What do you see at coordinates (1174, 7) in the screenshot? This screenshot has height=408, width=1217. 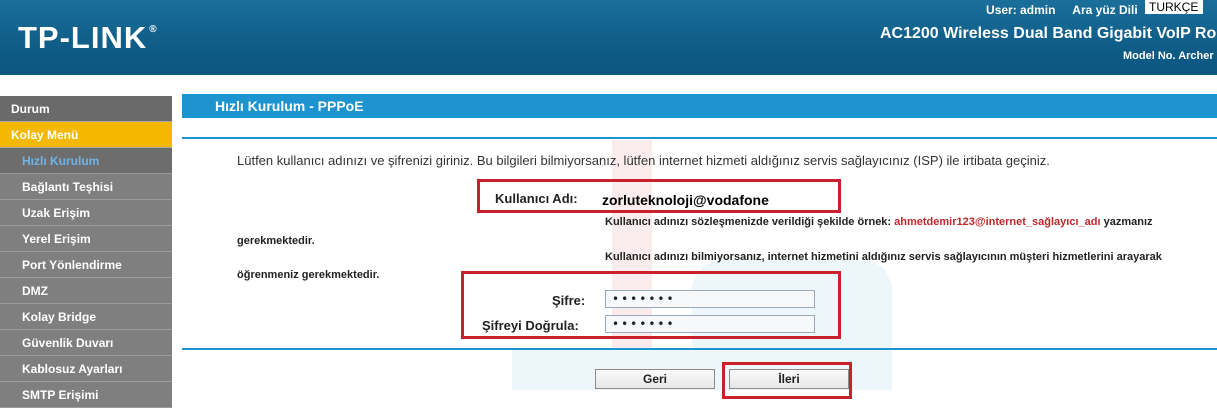 I see `language-select: TURKÇE` at bounding box center [1174, 7].